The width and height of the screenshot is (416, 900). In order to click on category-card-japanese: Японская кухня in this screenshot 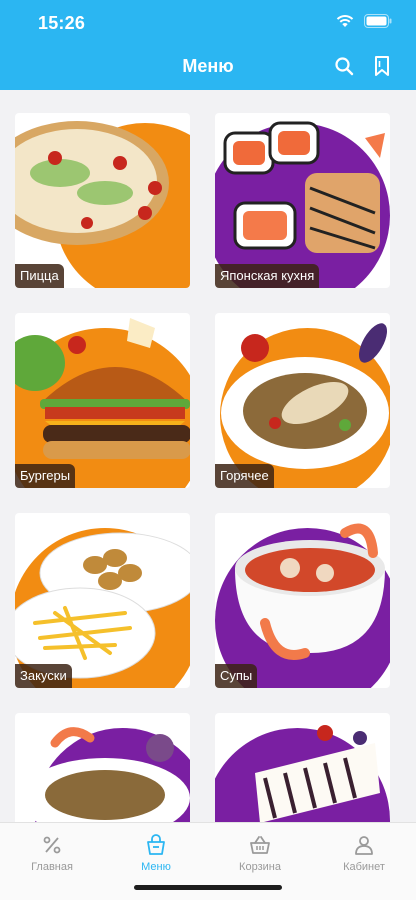, I will do `click(302, 200)`.